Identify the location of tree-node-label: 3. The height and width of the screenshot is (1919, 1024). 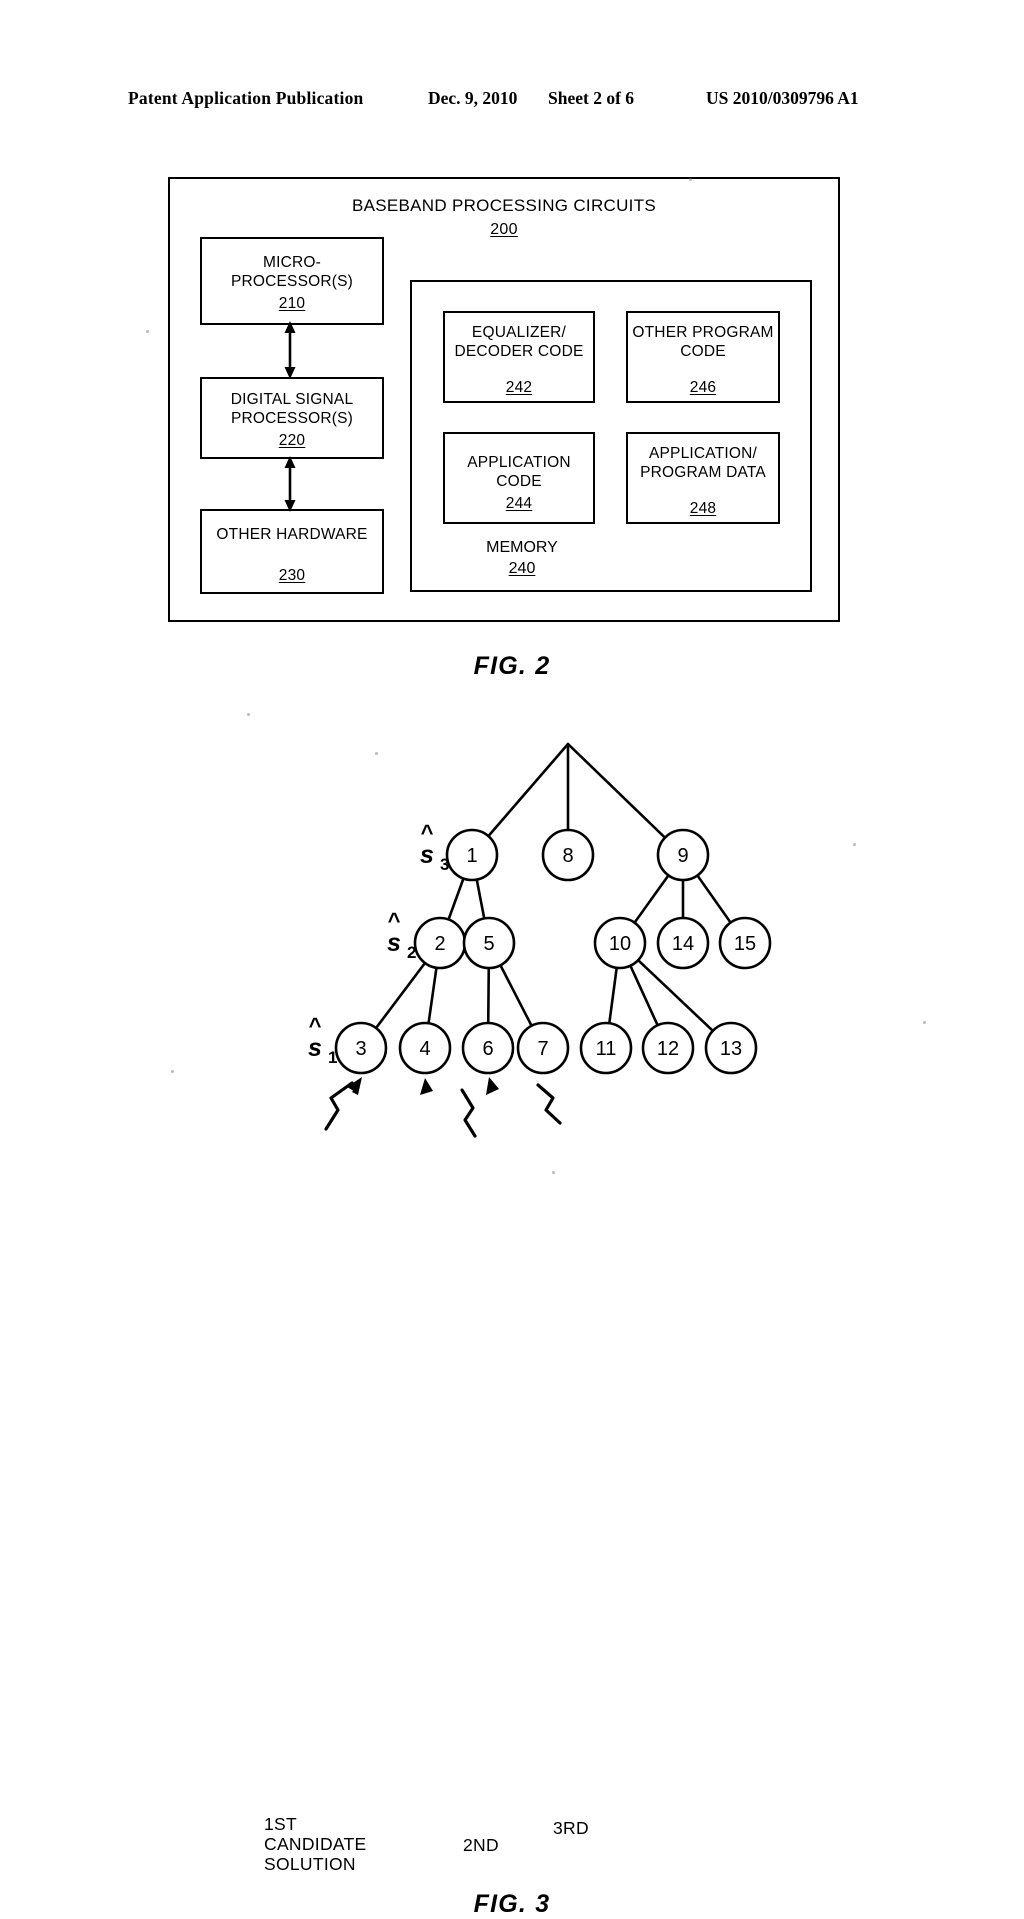
(360, 1049).